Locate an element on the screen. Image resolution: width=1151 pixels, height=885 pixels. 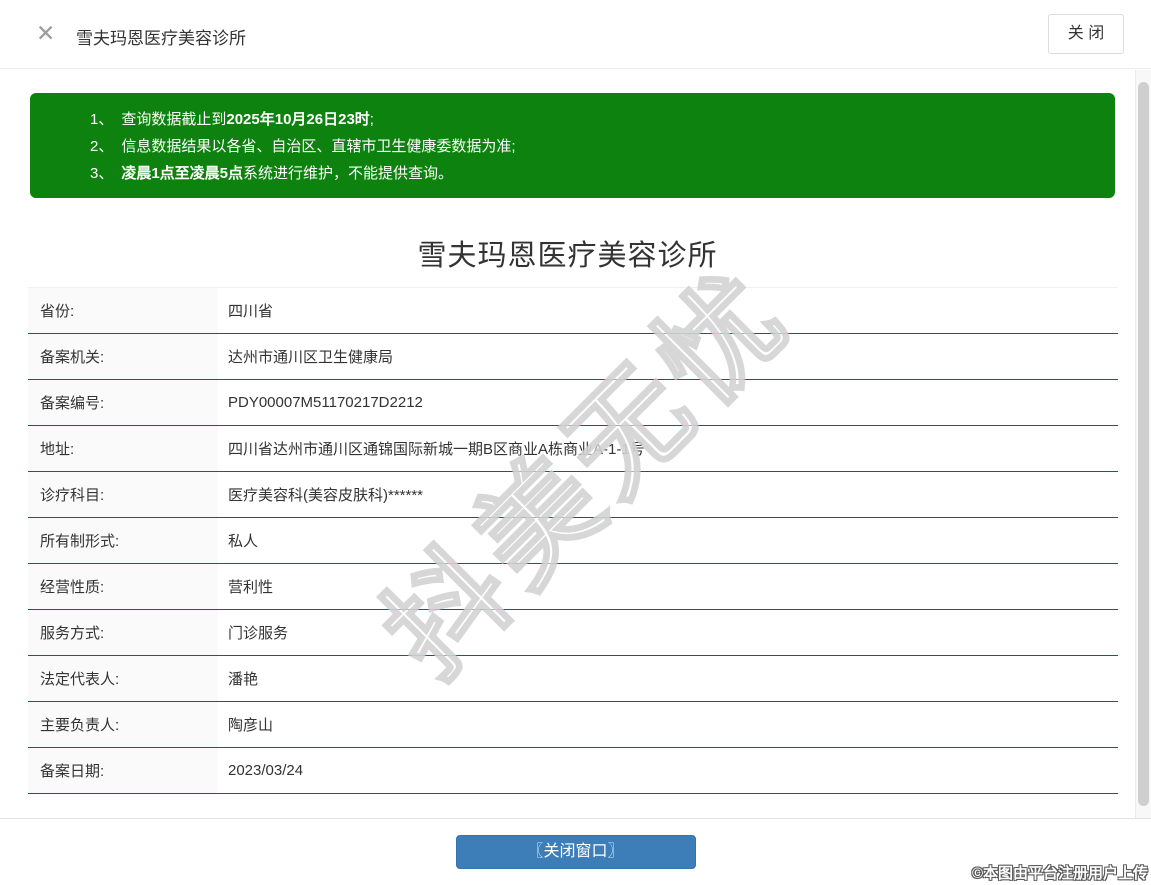
field-value: 营利性 is located at coordinates (251, 587).